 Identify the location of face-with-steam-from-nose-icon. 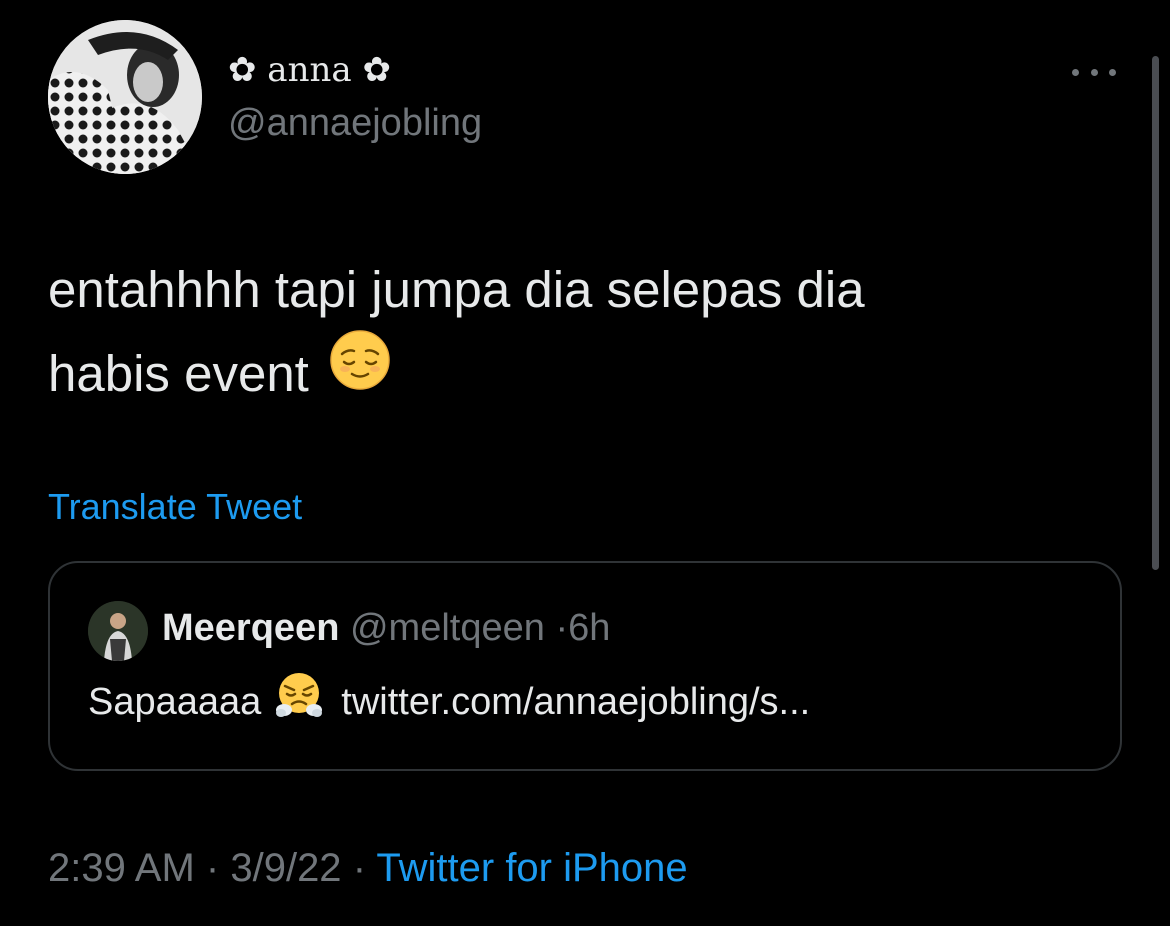
(299, 700).